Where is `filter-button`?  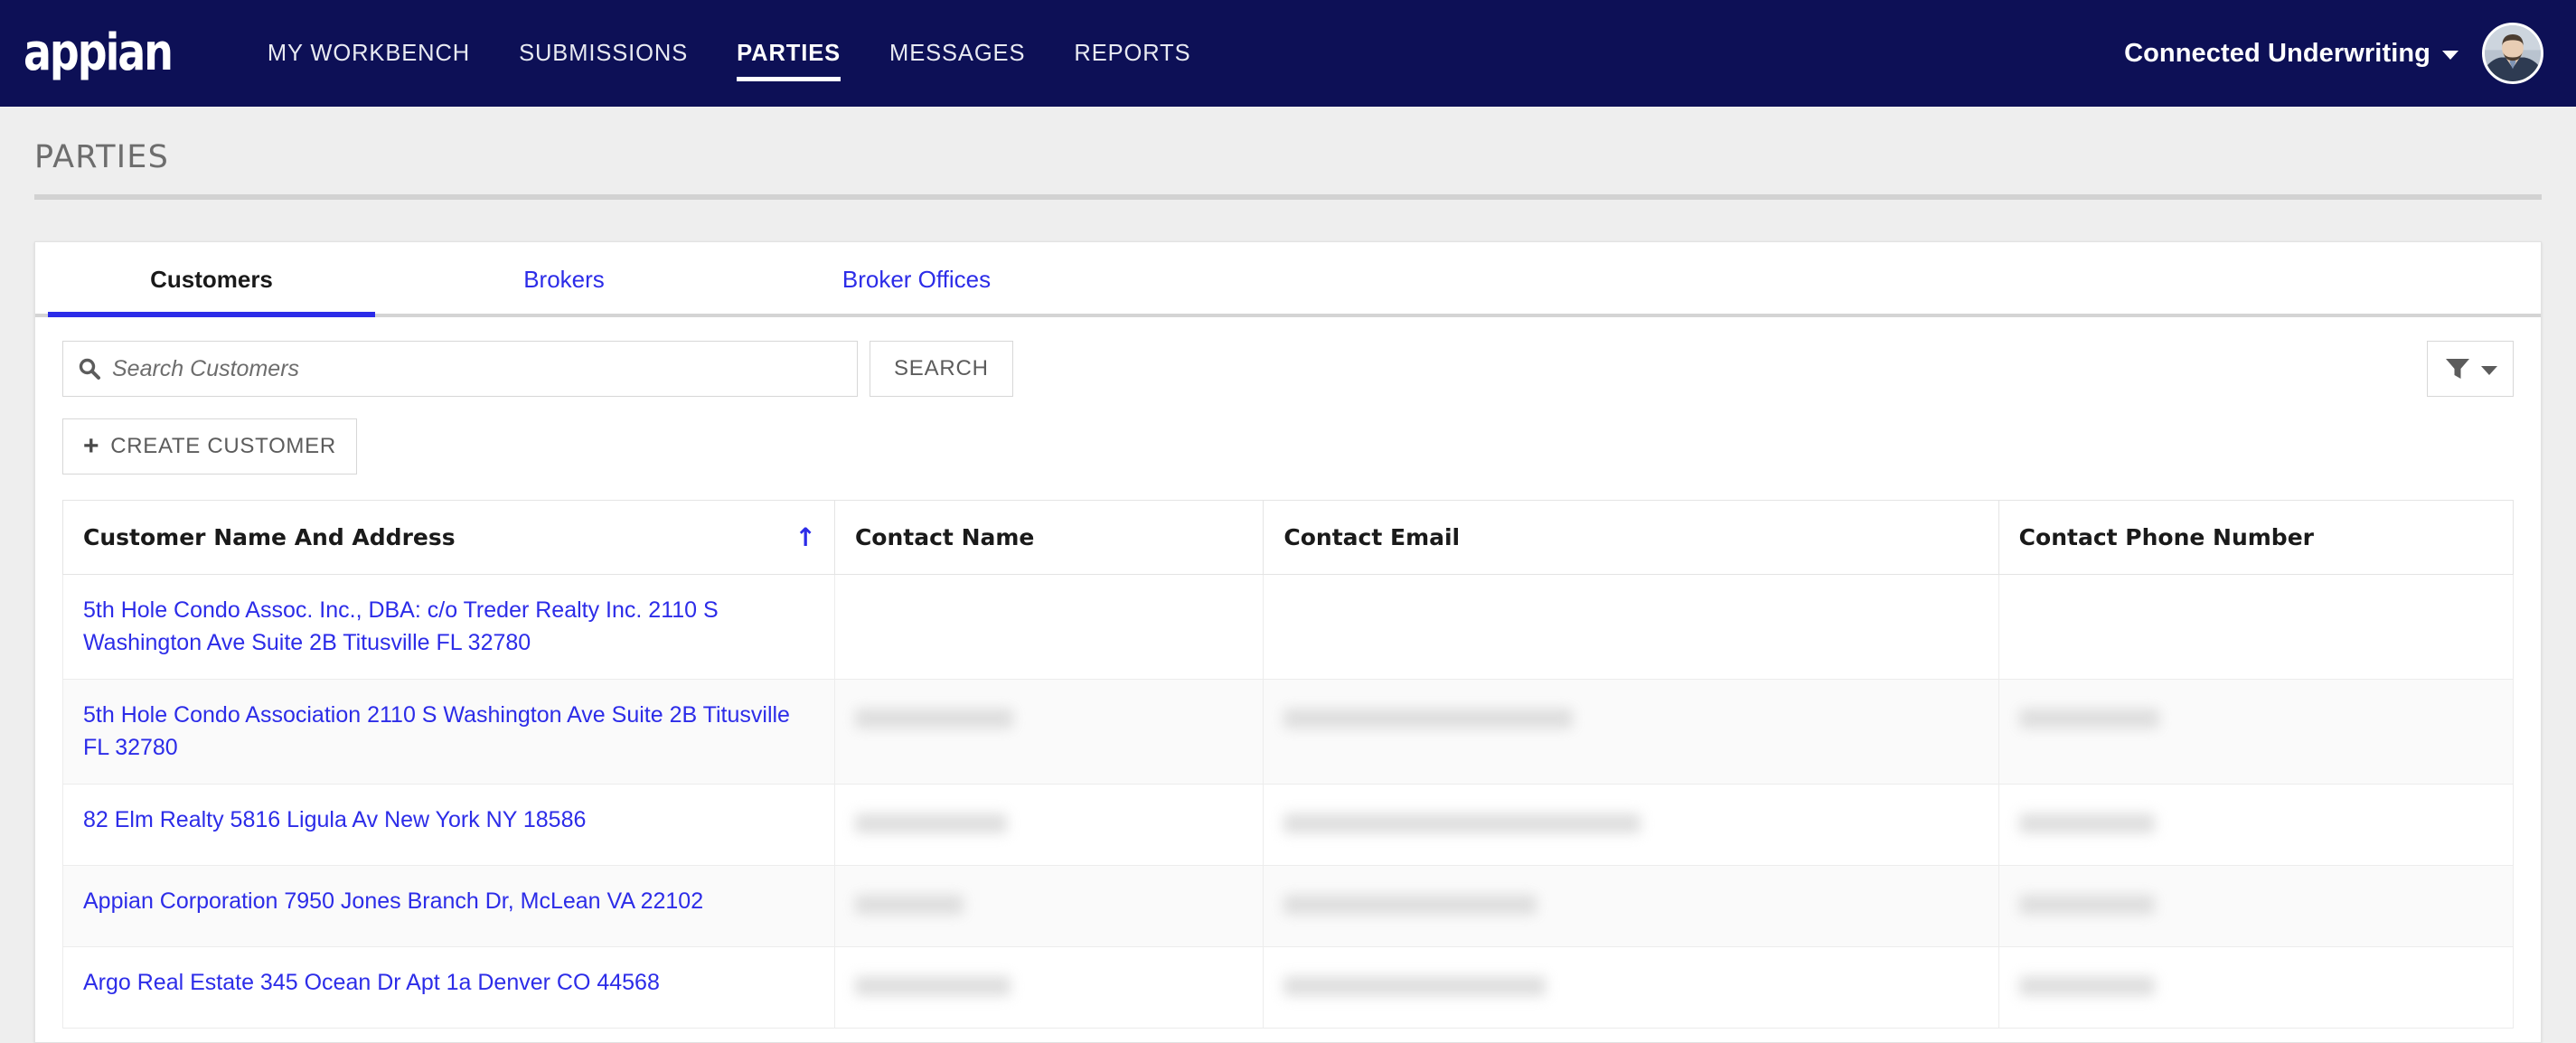
filter-button is located at coordinates (2471, 369).